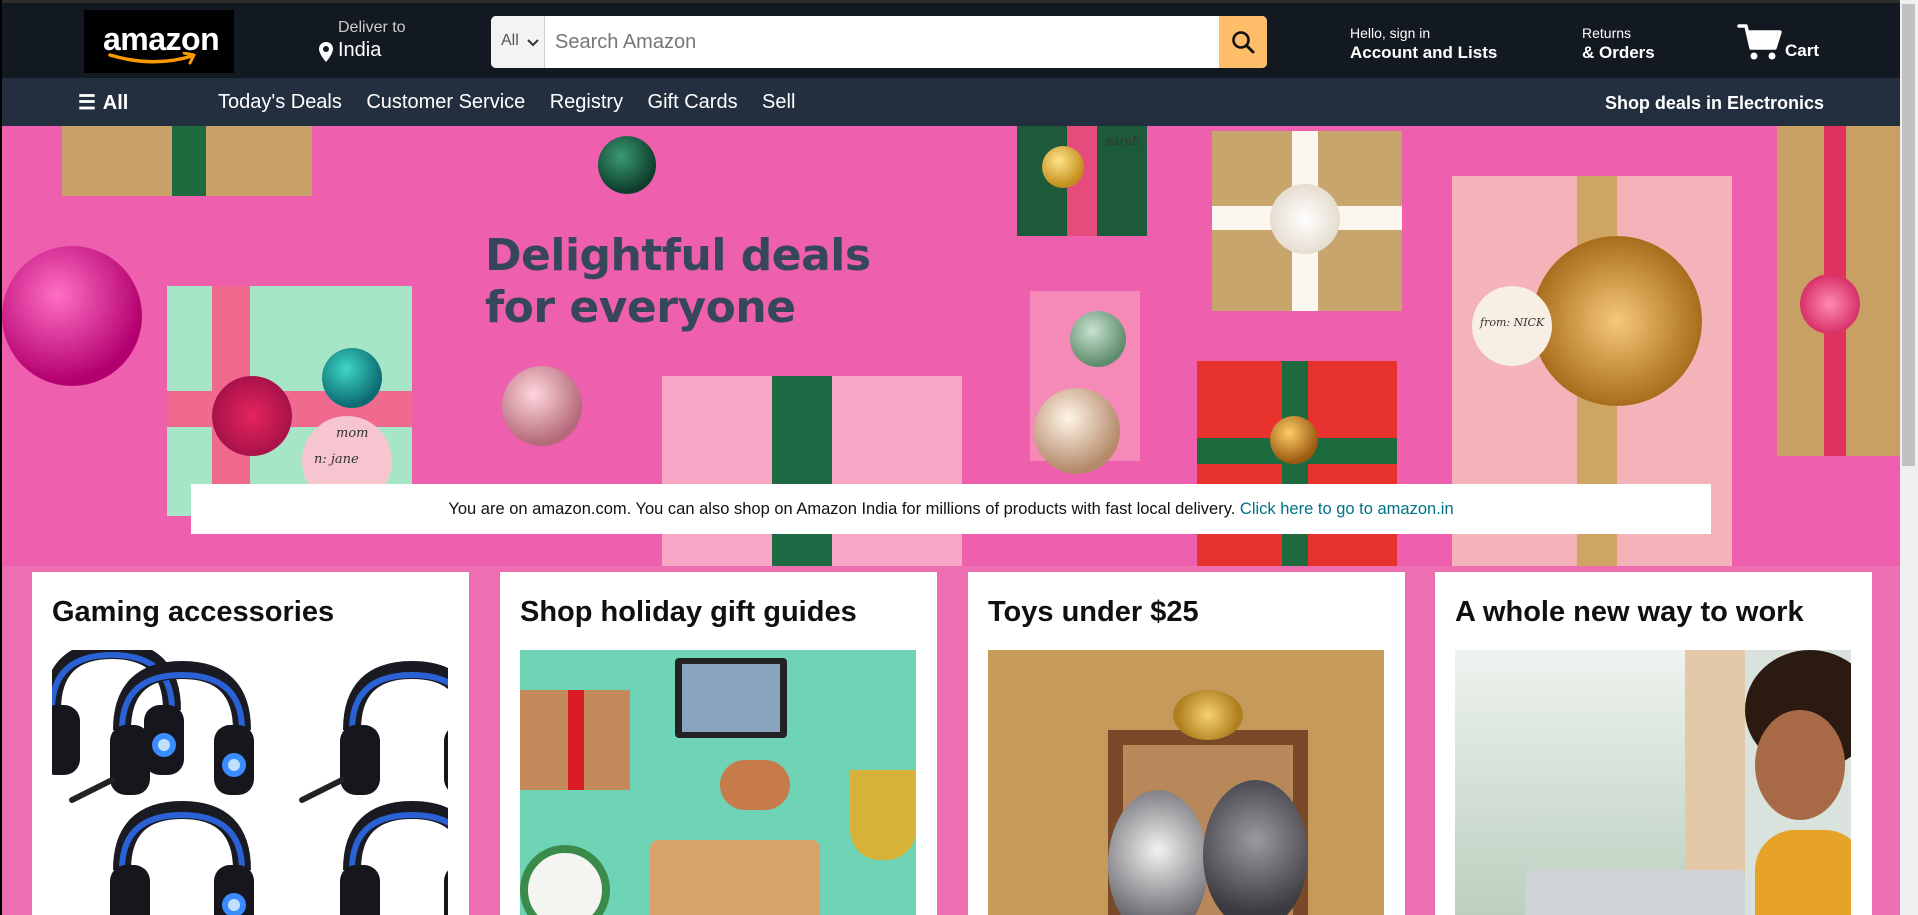 This screenshot has height=915, width=1918. Describe the element at coordinates (87, 103) in the screenshot. I see `hamburger-menu-icon: ☰` at that location.